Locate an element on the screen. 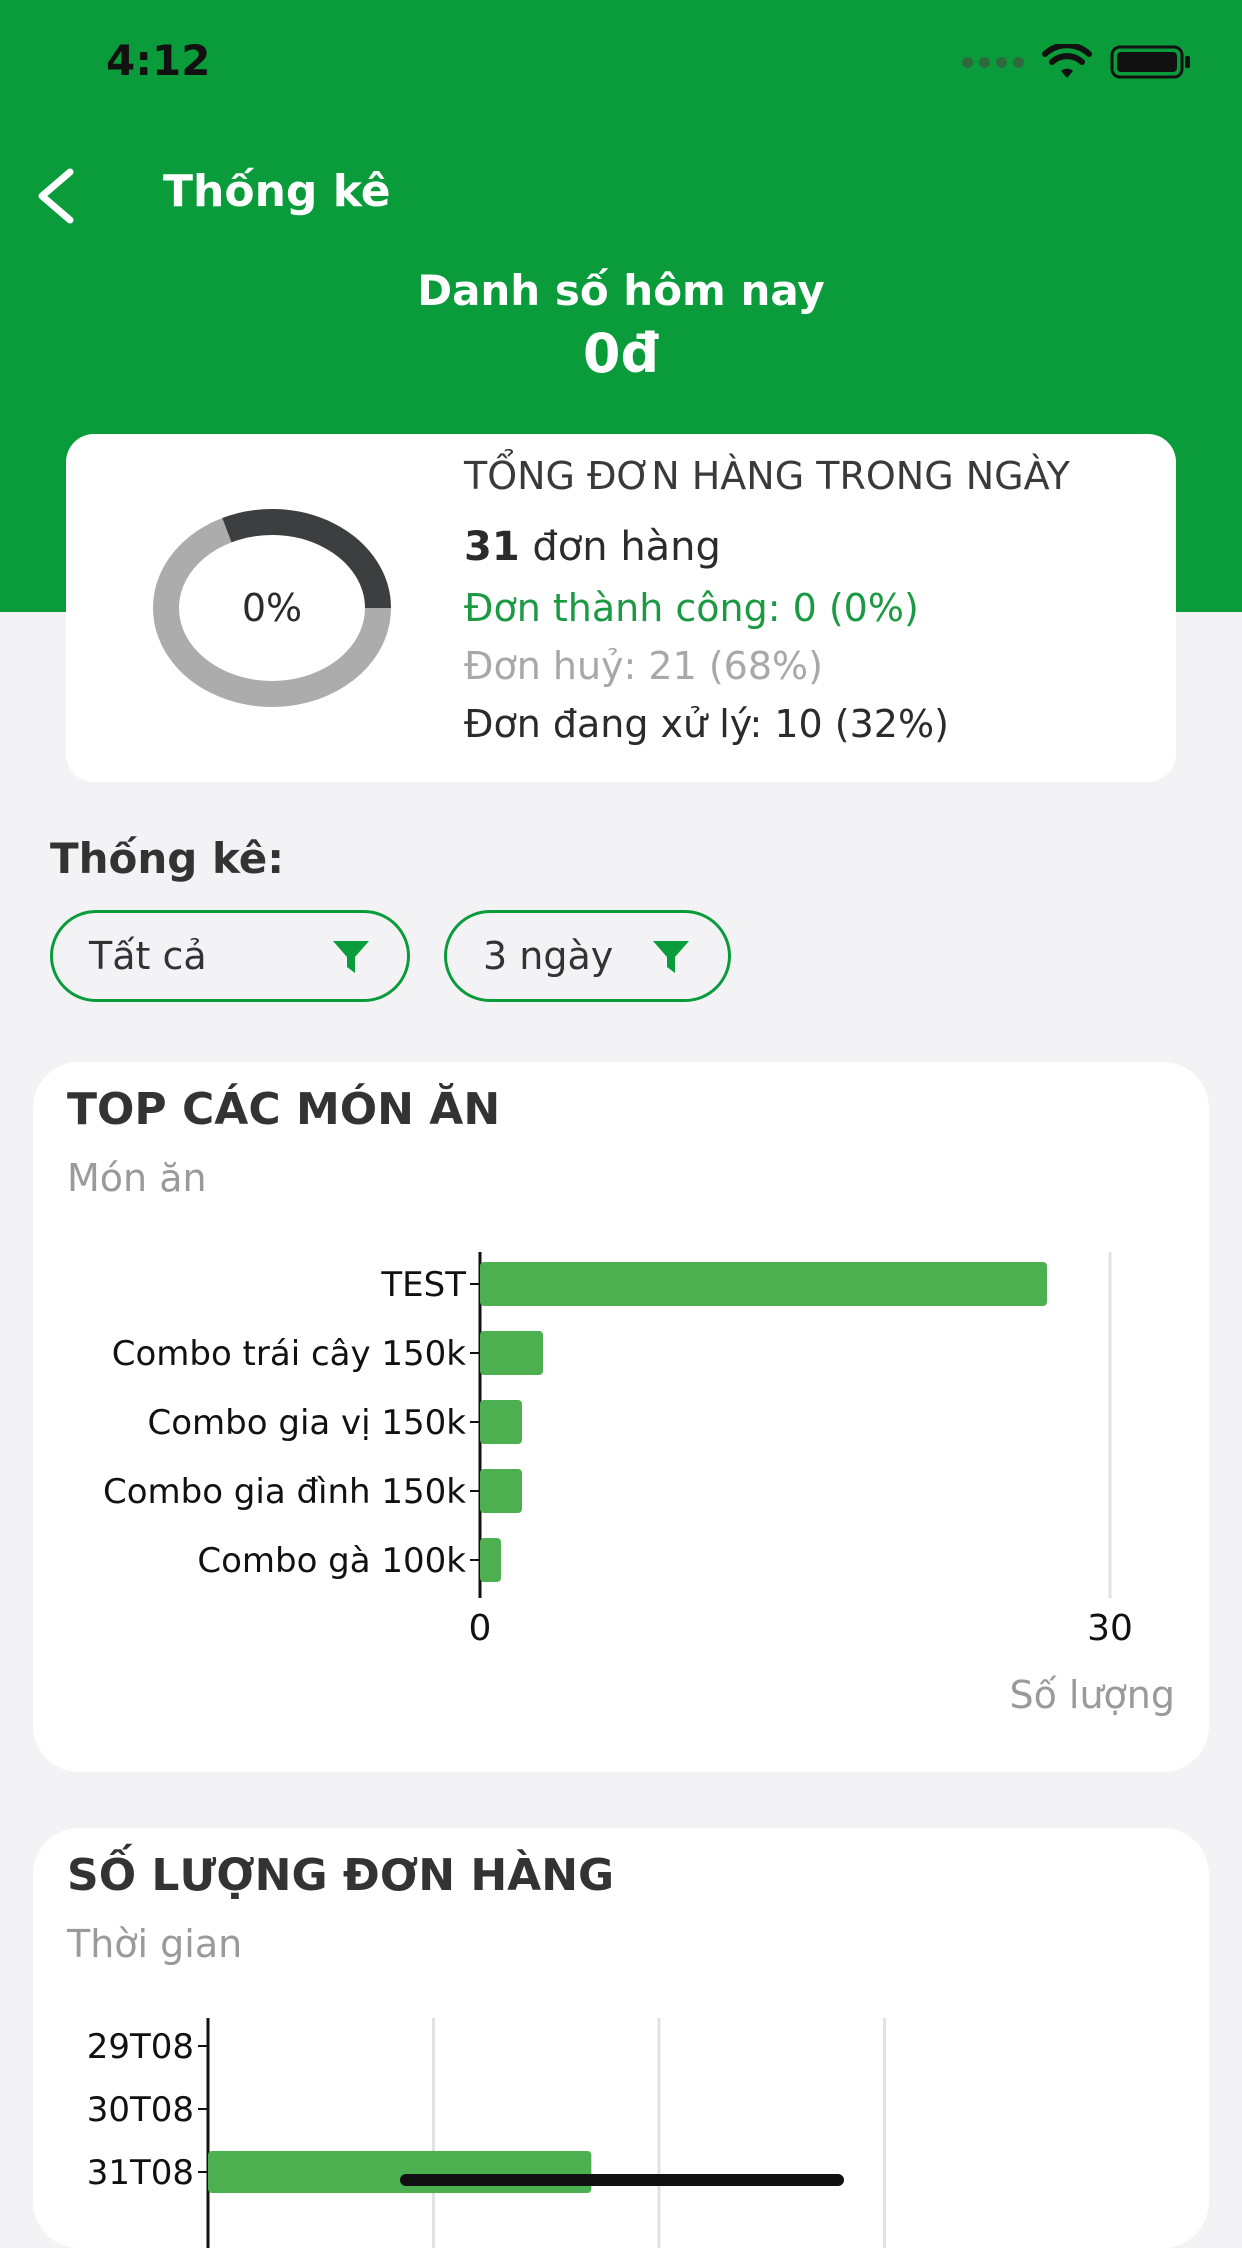 Image resolution: width=1242 pixels, height=2248 pixels. summary-total: 31 đơn hàng is located at coordinates (592, 547).